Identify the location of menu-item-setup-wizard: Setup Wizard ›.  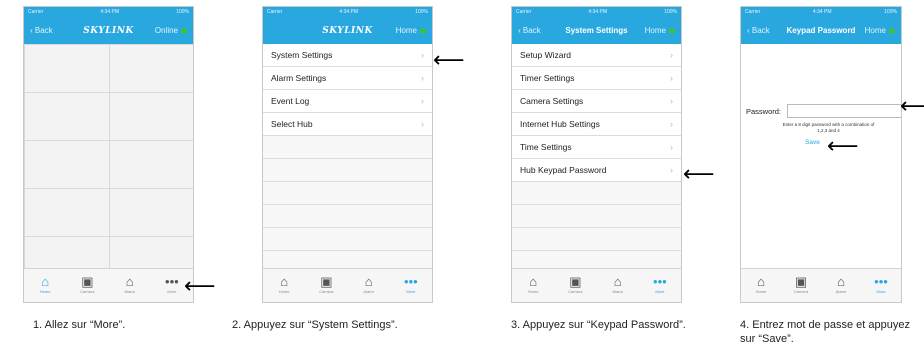
(596, 55).